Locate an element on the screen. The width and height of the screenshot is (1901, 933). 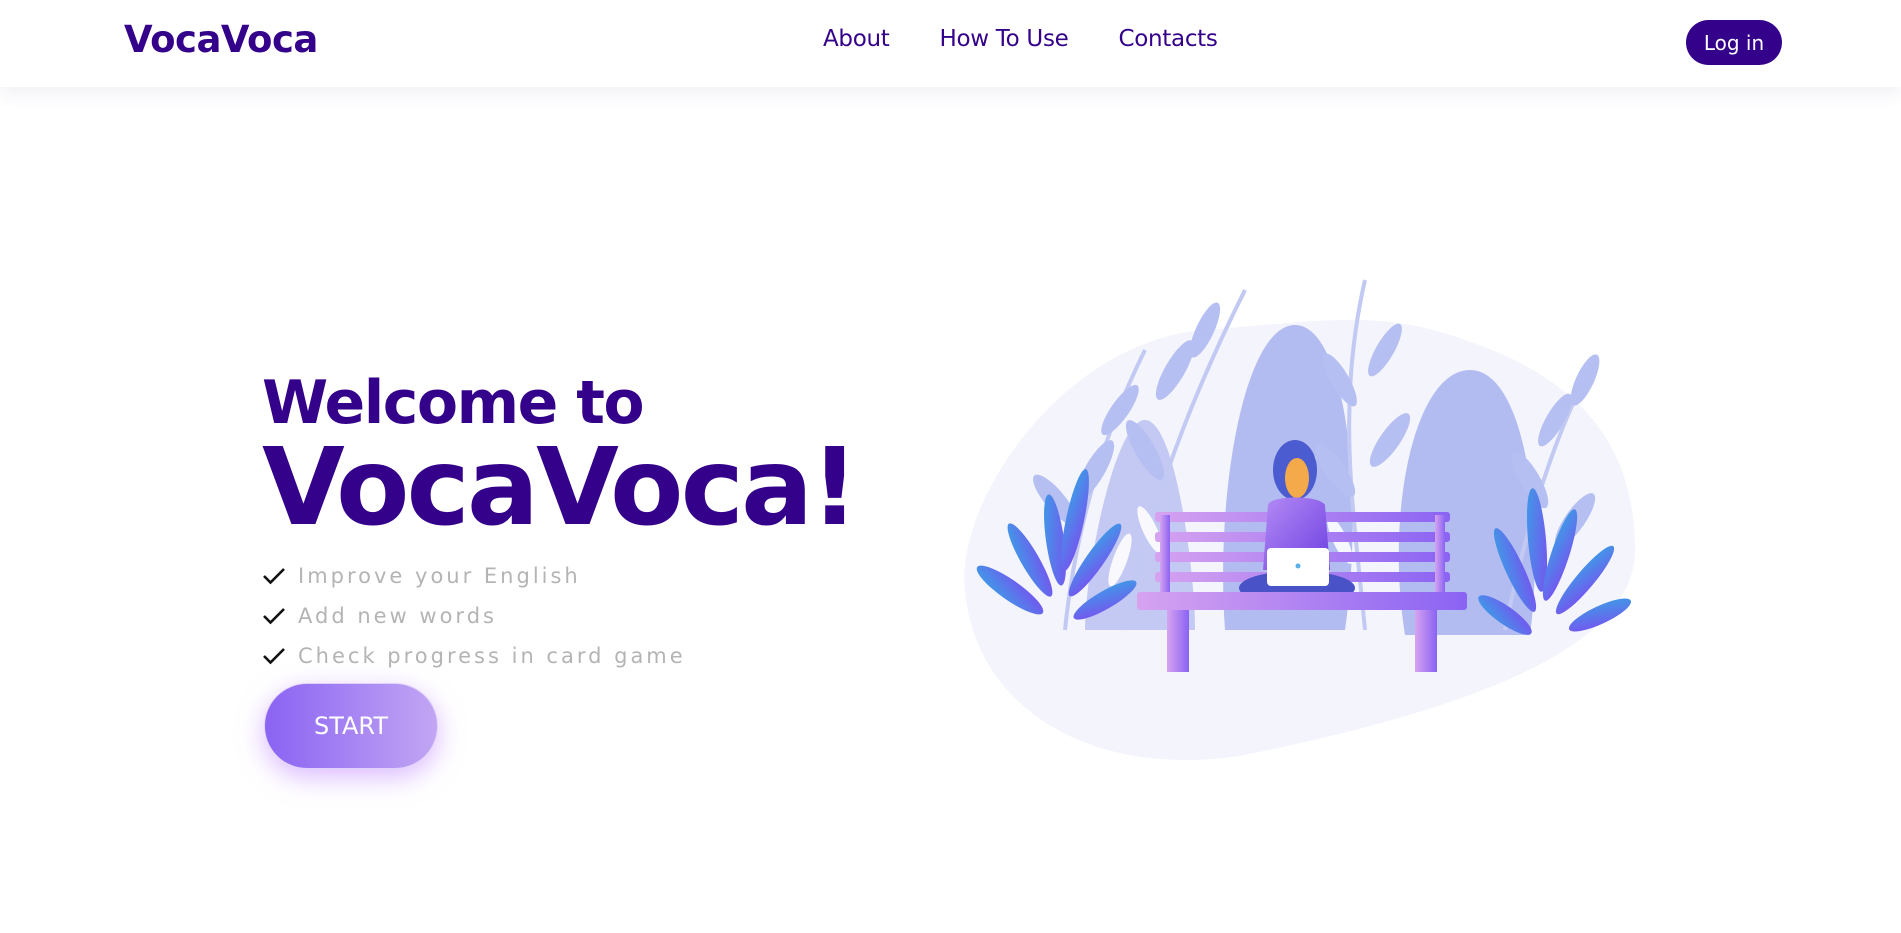
feature-text: Check progress in card game is located at coordinates (492, 656).